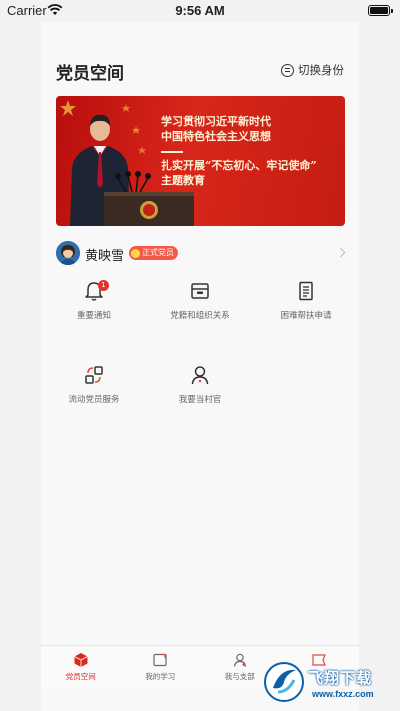 This screenshot has width=400, height=711. What do you see at coordinates (94, 310) in the screenshot?
I see `grid-item-notices: 1 重要通知` at bounding box center [94, 310].